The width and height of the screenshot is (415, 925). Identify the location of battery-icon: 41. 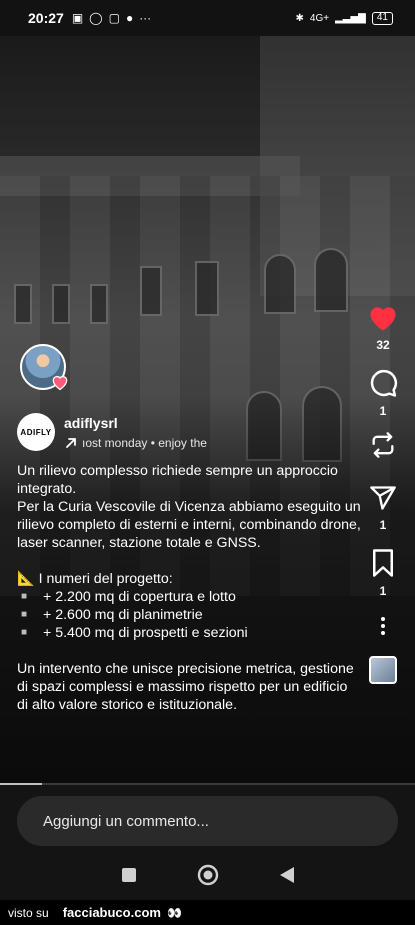
(382, 18).